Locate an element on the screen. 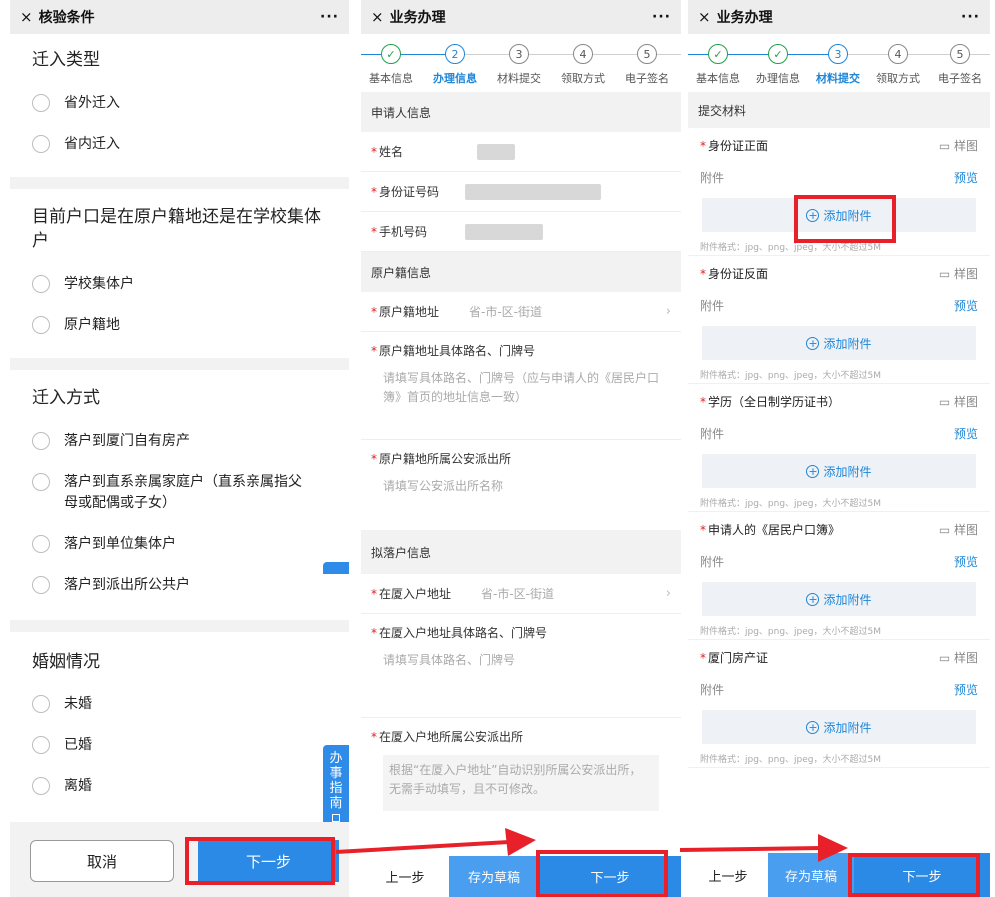 The height and width of the screenshot is (897, 995). field-label: 在厦入户地址 is located at coordinates (415, 594).